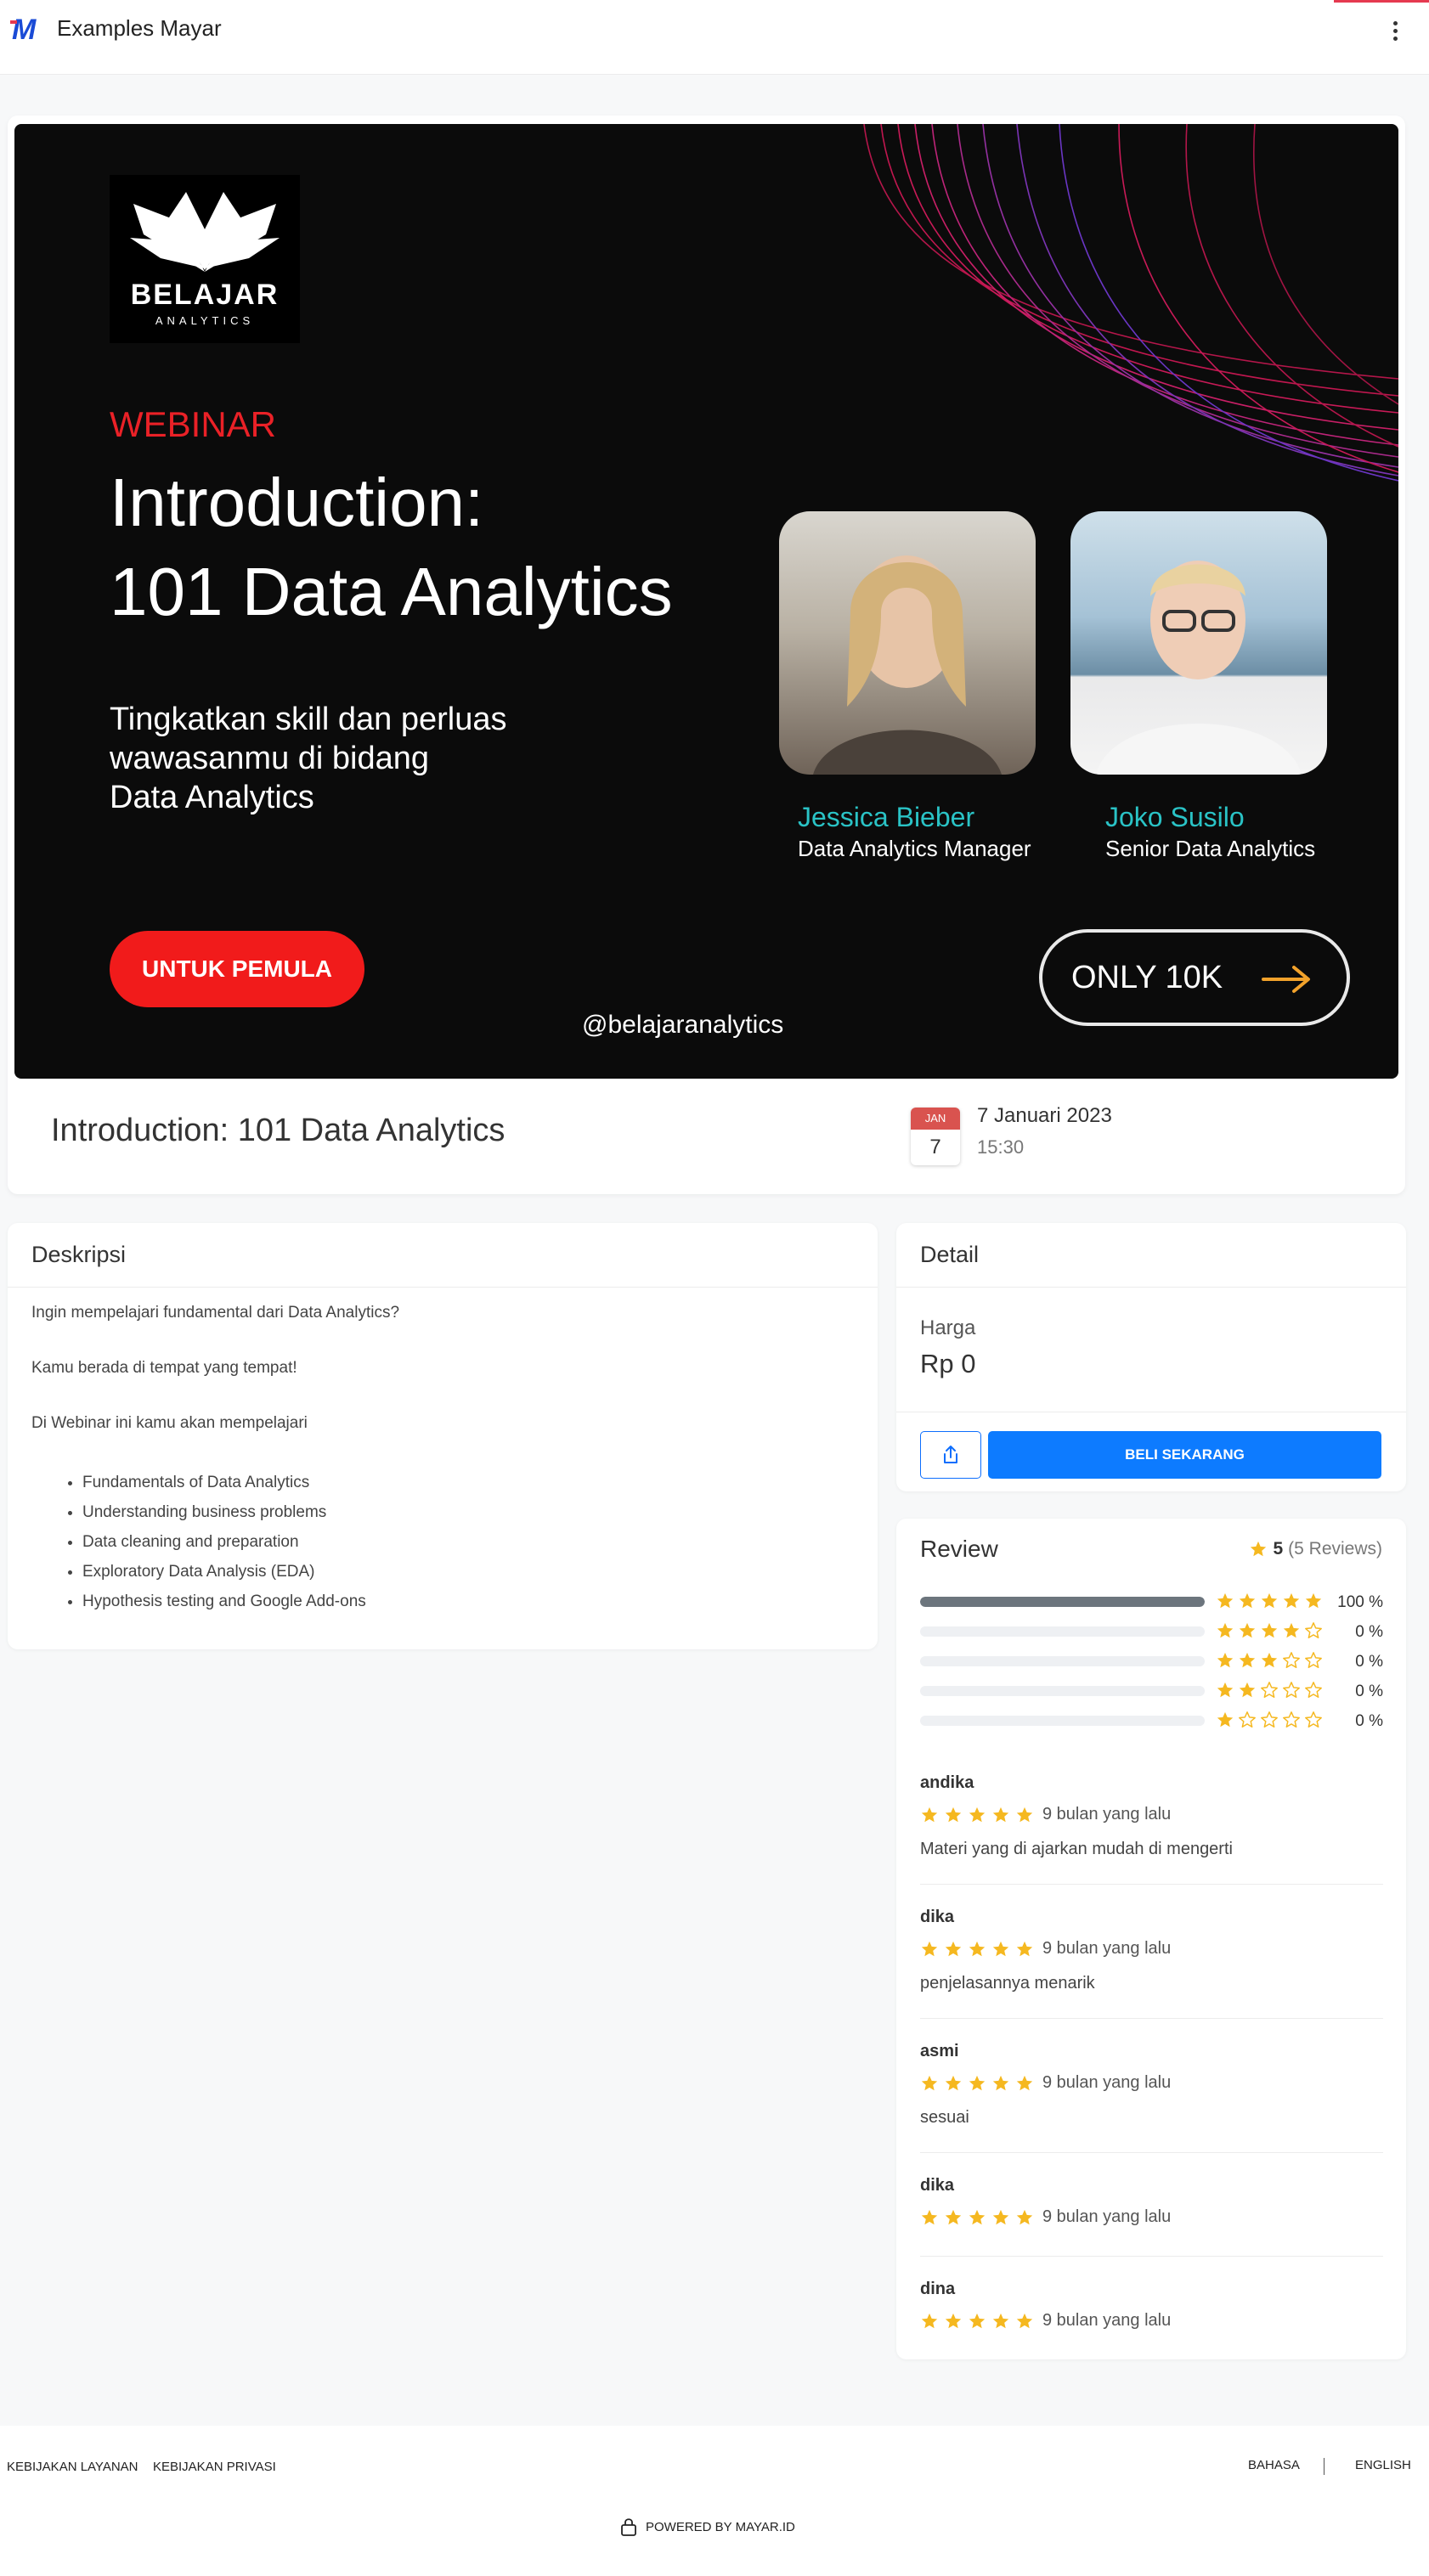 The image size is (1429, 2576). I want to click on description-paragraph: Kamu berada di tempat yang tempat!, so click(164, 1368).